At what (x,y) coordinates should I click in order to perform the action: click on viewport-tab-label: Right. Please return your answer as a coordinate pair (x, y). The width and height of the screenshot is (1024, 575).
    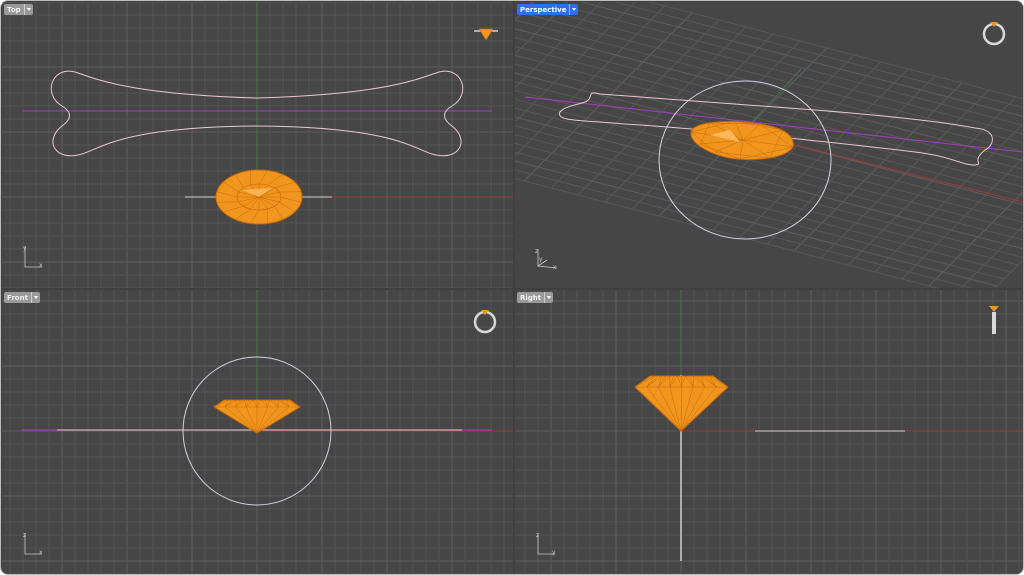
    Looking at the image, I should click on (531, 297).